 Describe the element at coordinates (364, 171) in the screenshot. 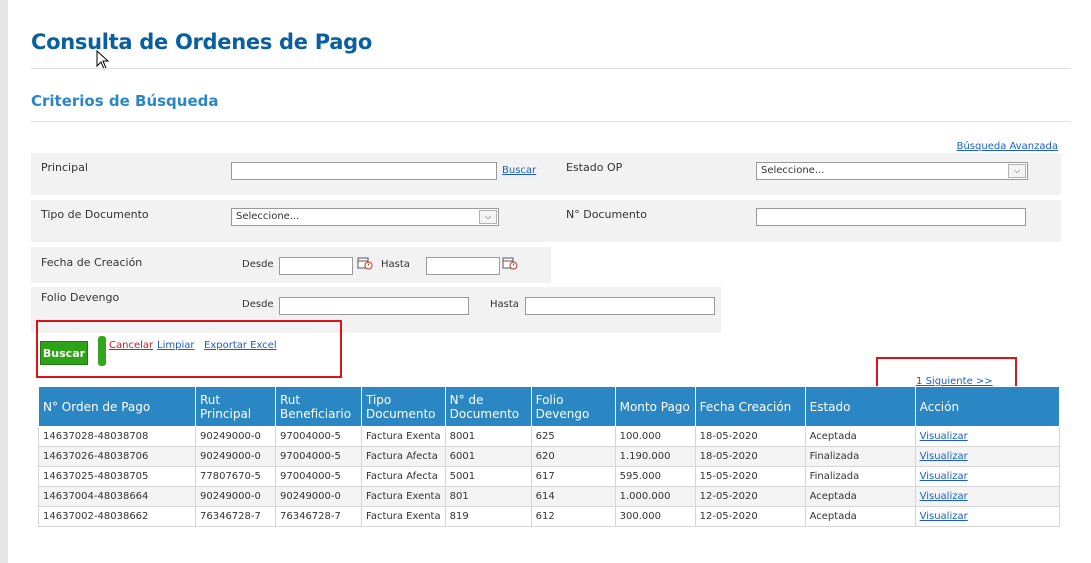

I see `principal-input` at that location.